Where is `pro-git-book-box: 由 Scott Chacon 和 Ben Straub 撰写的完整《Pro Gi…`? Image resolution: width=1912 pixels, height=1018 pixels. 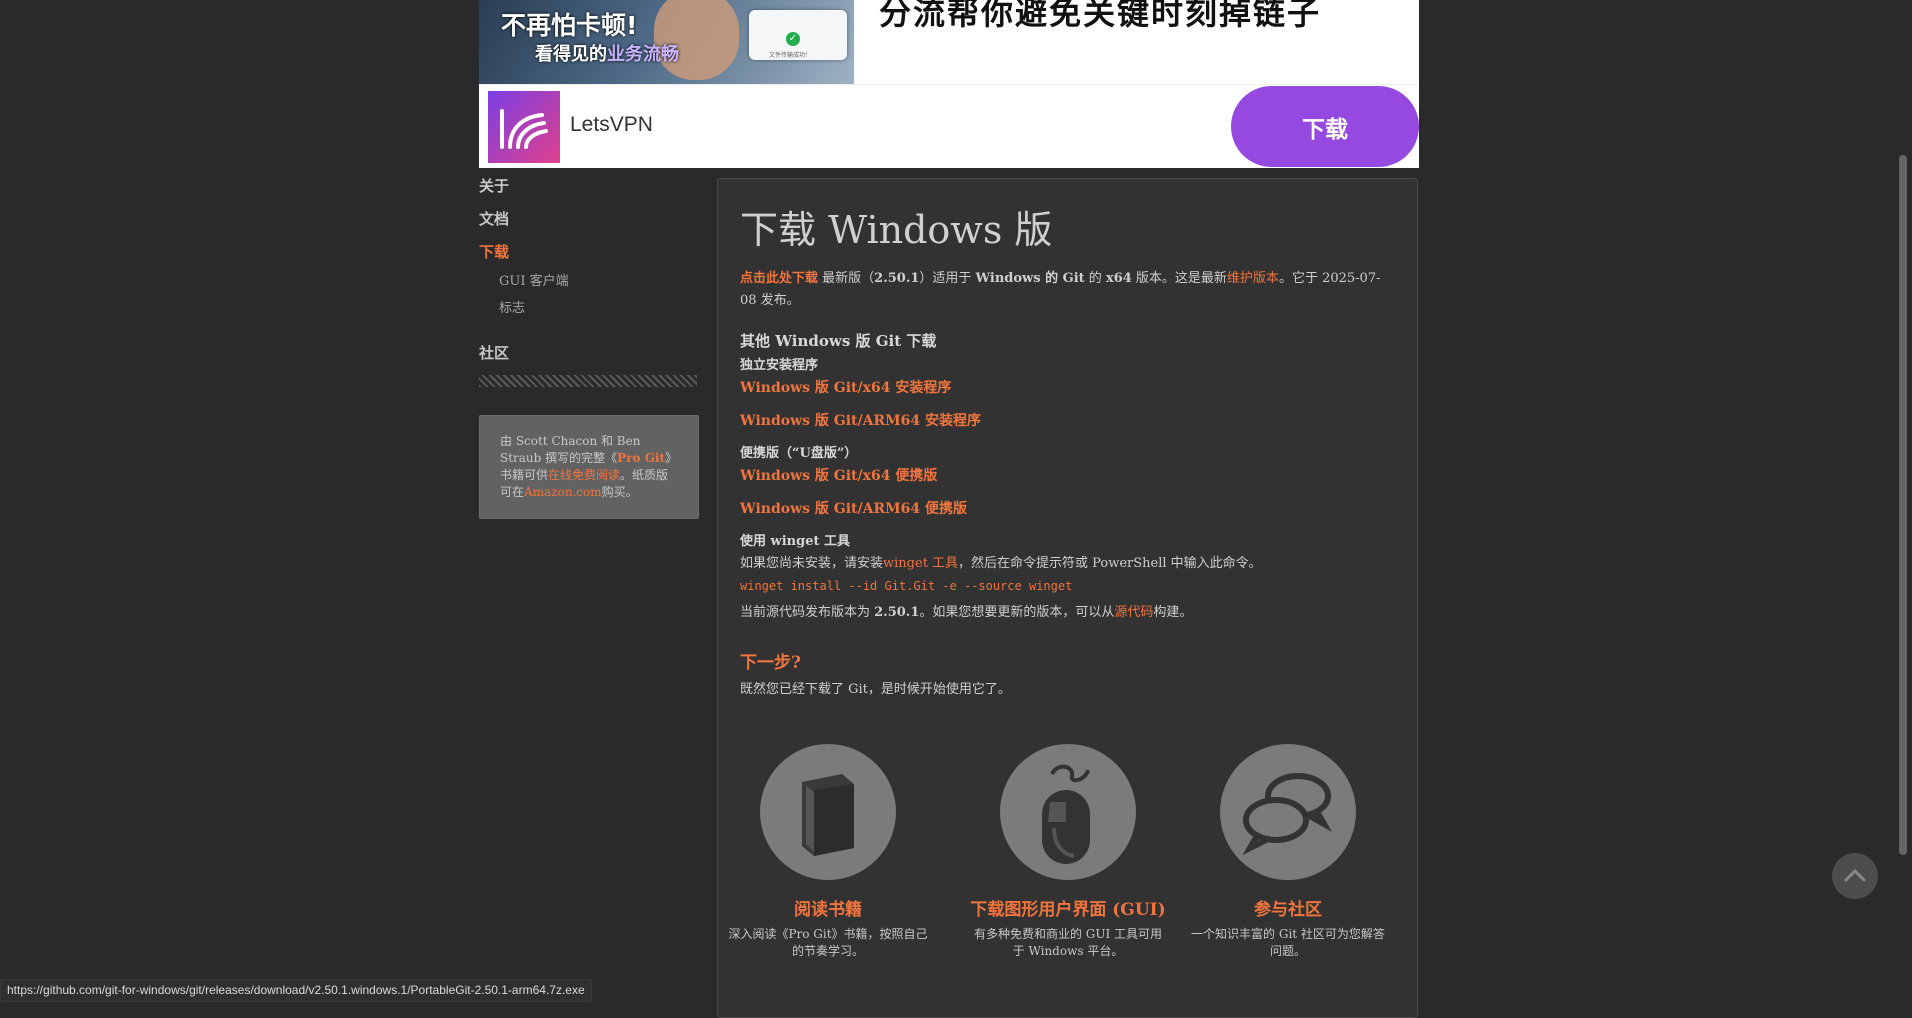
pro-git-book-box: 由 Scott Chacon 和 Ben Straub 撰写的完整《Pro Gi… is located at coordinates (589, 467).